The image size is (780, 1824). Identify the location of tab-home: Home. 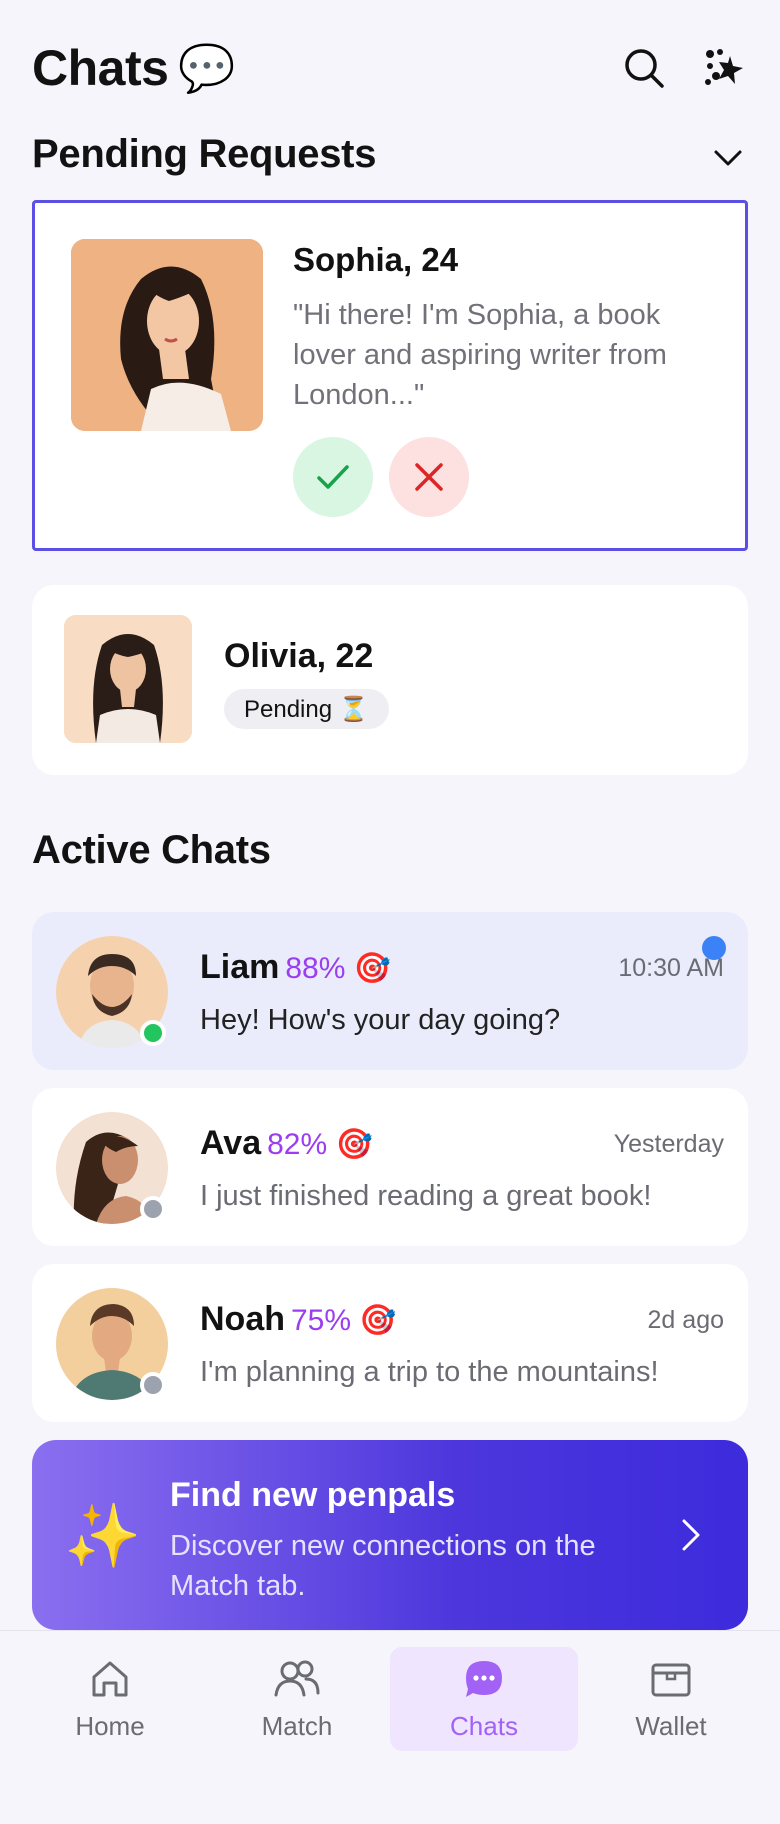
(110, 1699).